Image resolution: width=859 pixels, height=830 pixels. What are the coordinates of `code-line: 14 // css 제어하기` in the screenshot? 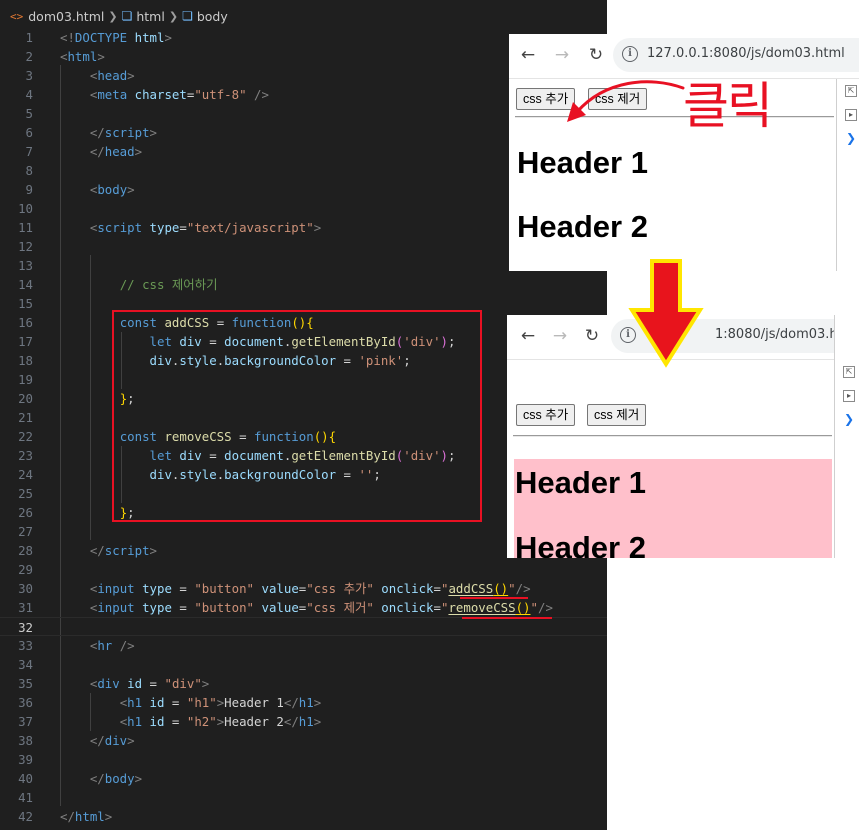 It's located at (303, 284).